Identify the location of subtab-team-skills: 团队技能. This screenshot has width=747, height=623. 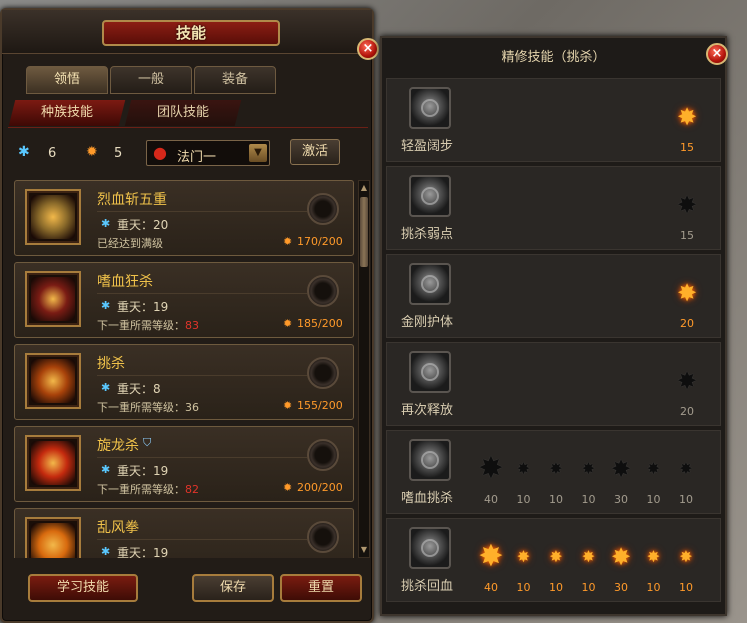
(183, 113).